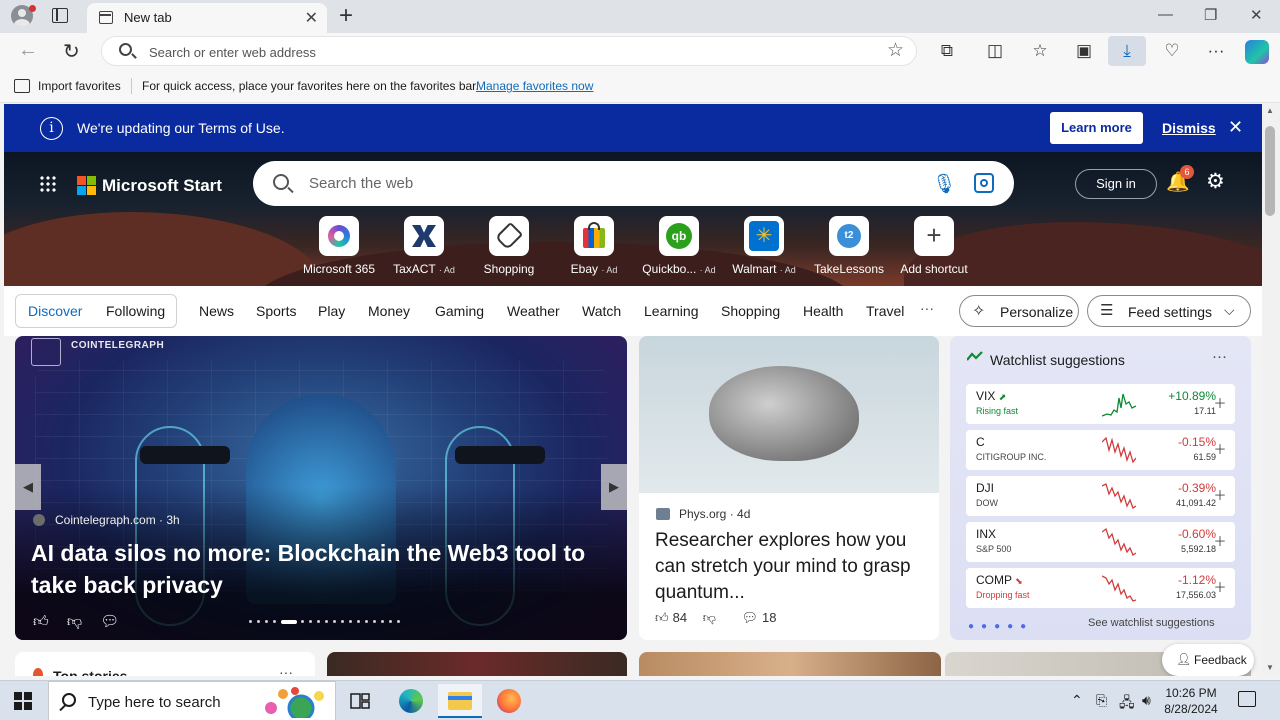  Describe the element at coordinates (614, 487) in the screenshot. I see `carousel-next-arrow: ▶` at that location.